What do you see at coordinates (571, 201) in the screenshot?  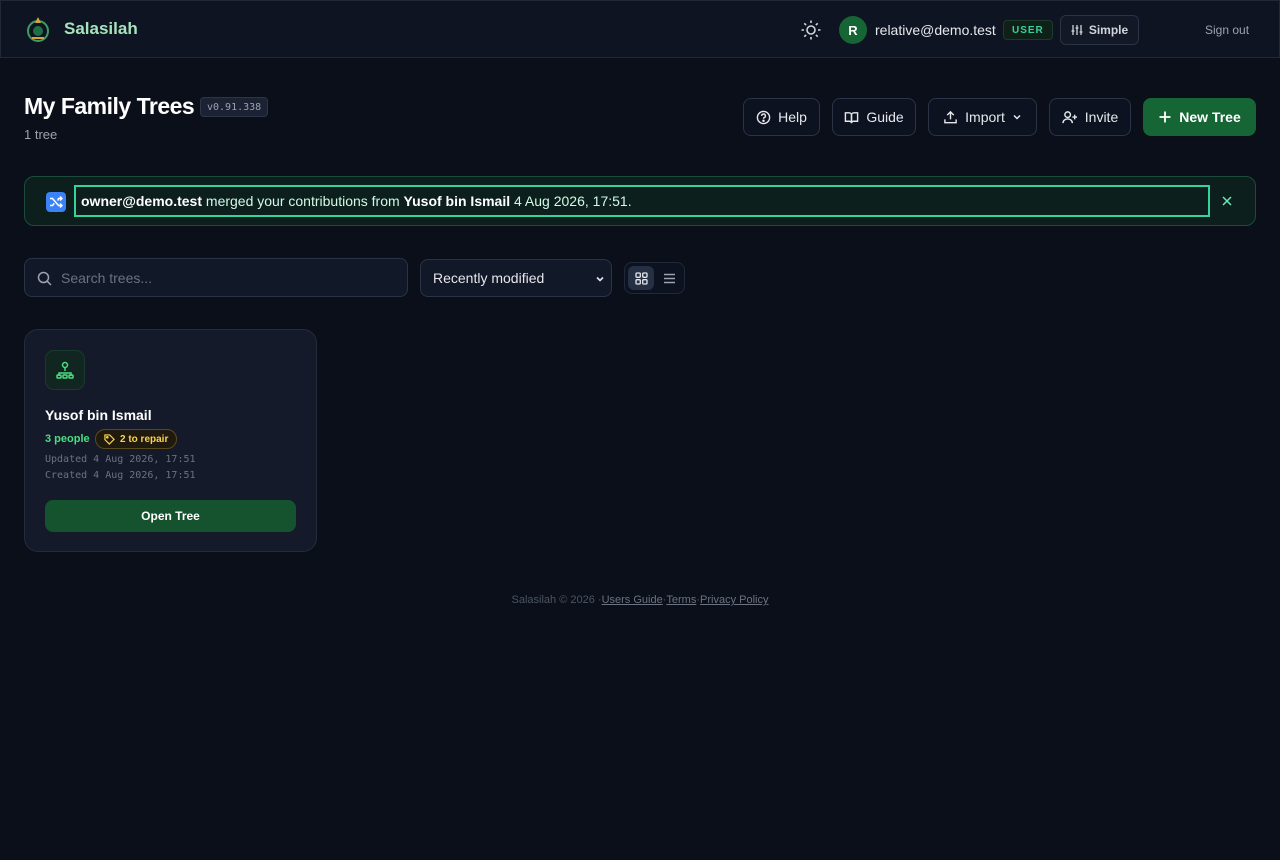 I see `notice-time: 4 Aug 2026, 17:51.` at bounding box center [571, 201].